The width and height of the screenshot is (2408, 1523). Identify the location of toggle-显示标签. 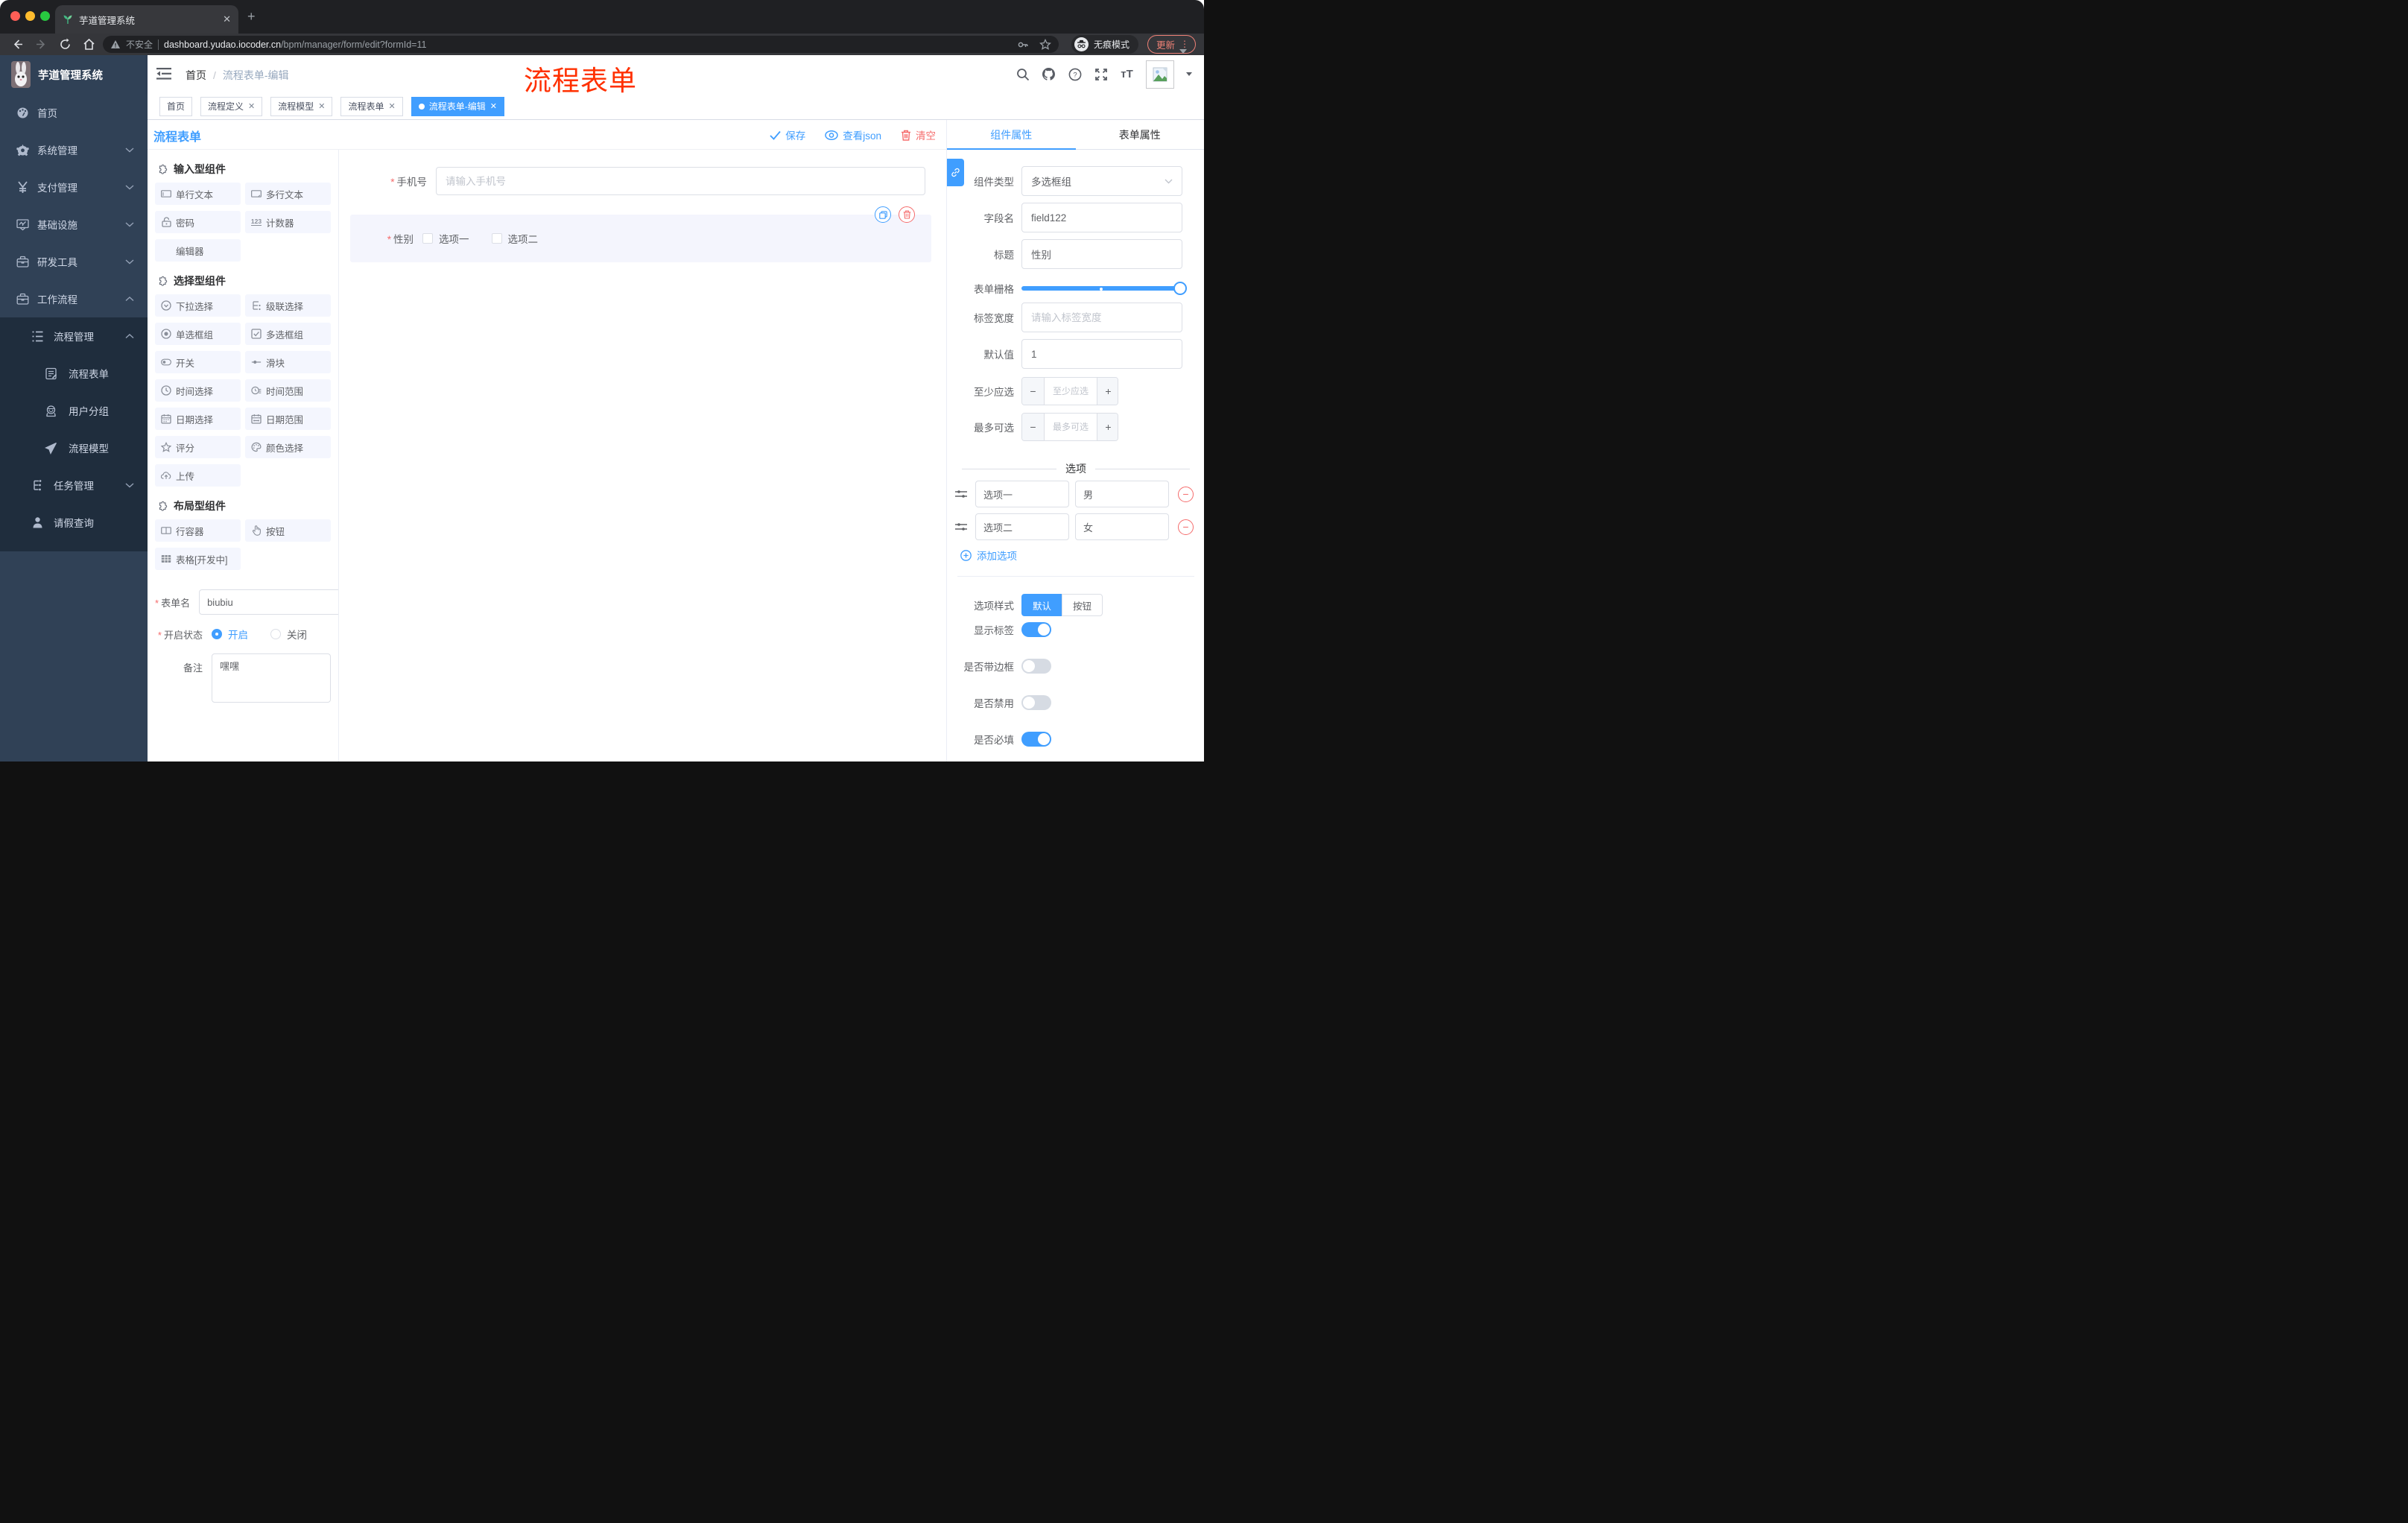
(1036, 629).